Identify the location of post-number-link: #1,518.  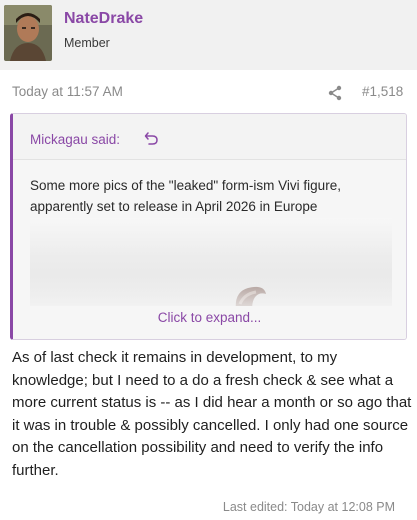
(382, 91).